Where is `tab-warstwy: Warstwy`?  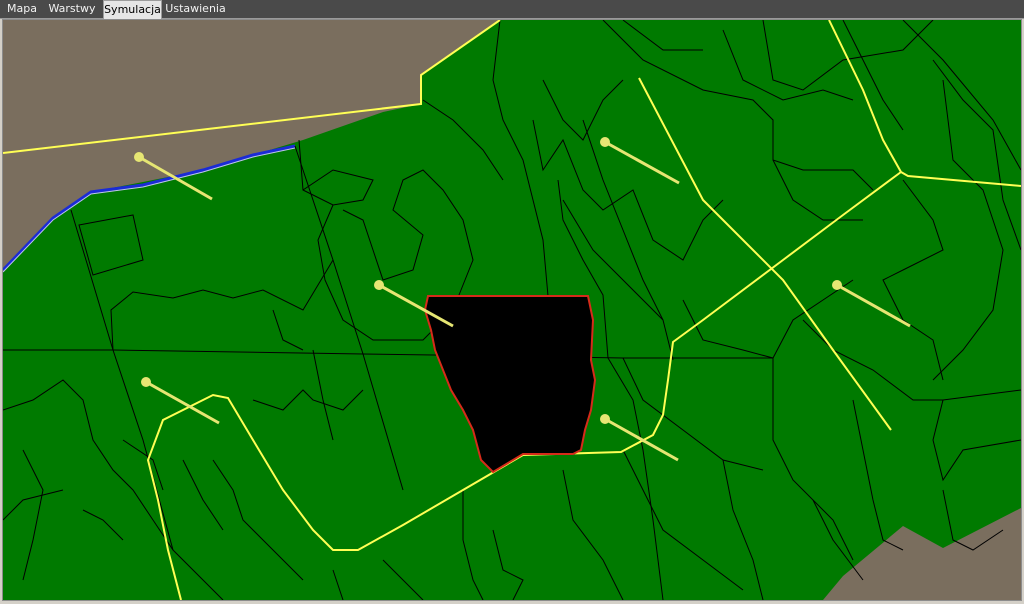
tab-warstwy: Warstwy is located at coordinates (72, 9).